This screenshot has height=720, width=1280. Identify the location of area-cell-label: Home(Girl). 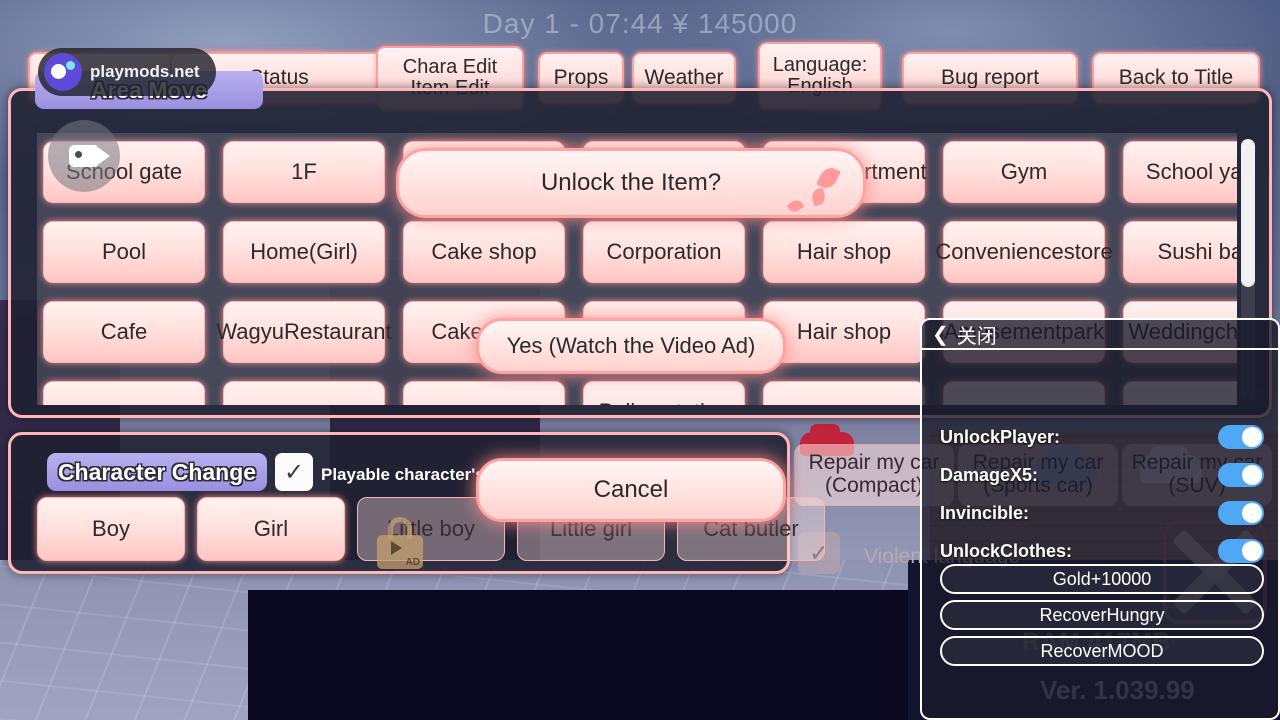
(304, 252).